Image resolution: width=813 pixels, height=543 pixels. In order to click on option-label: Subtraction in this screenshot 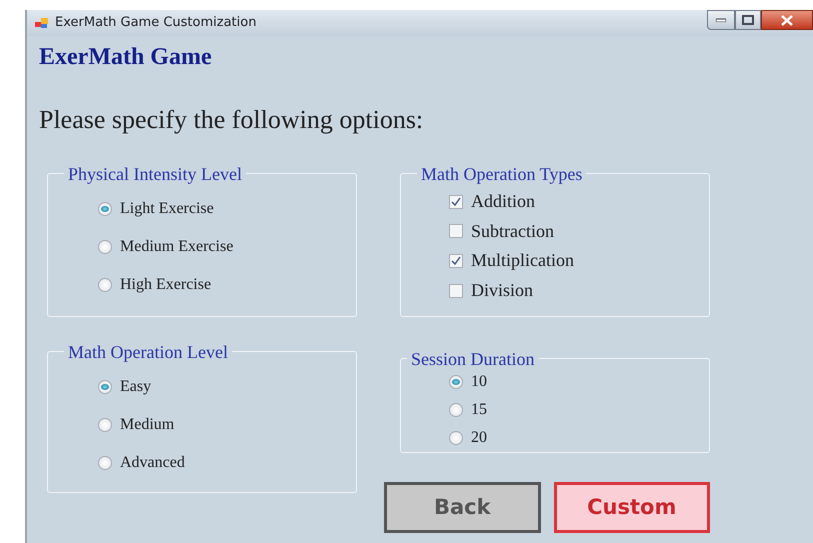, I will do `click(512, 231)`.